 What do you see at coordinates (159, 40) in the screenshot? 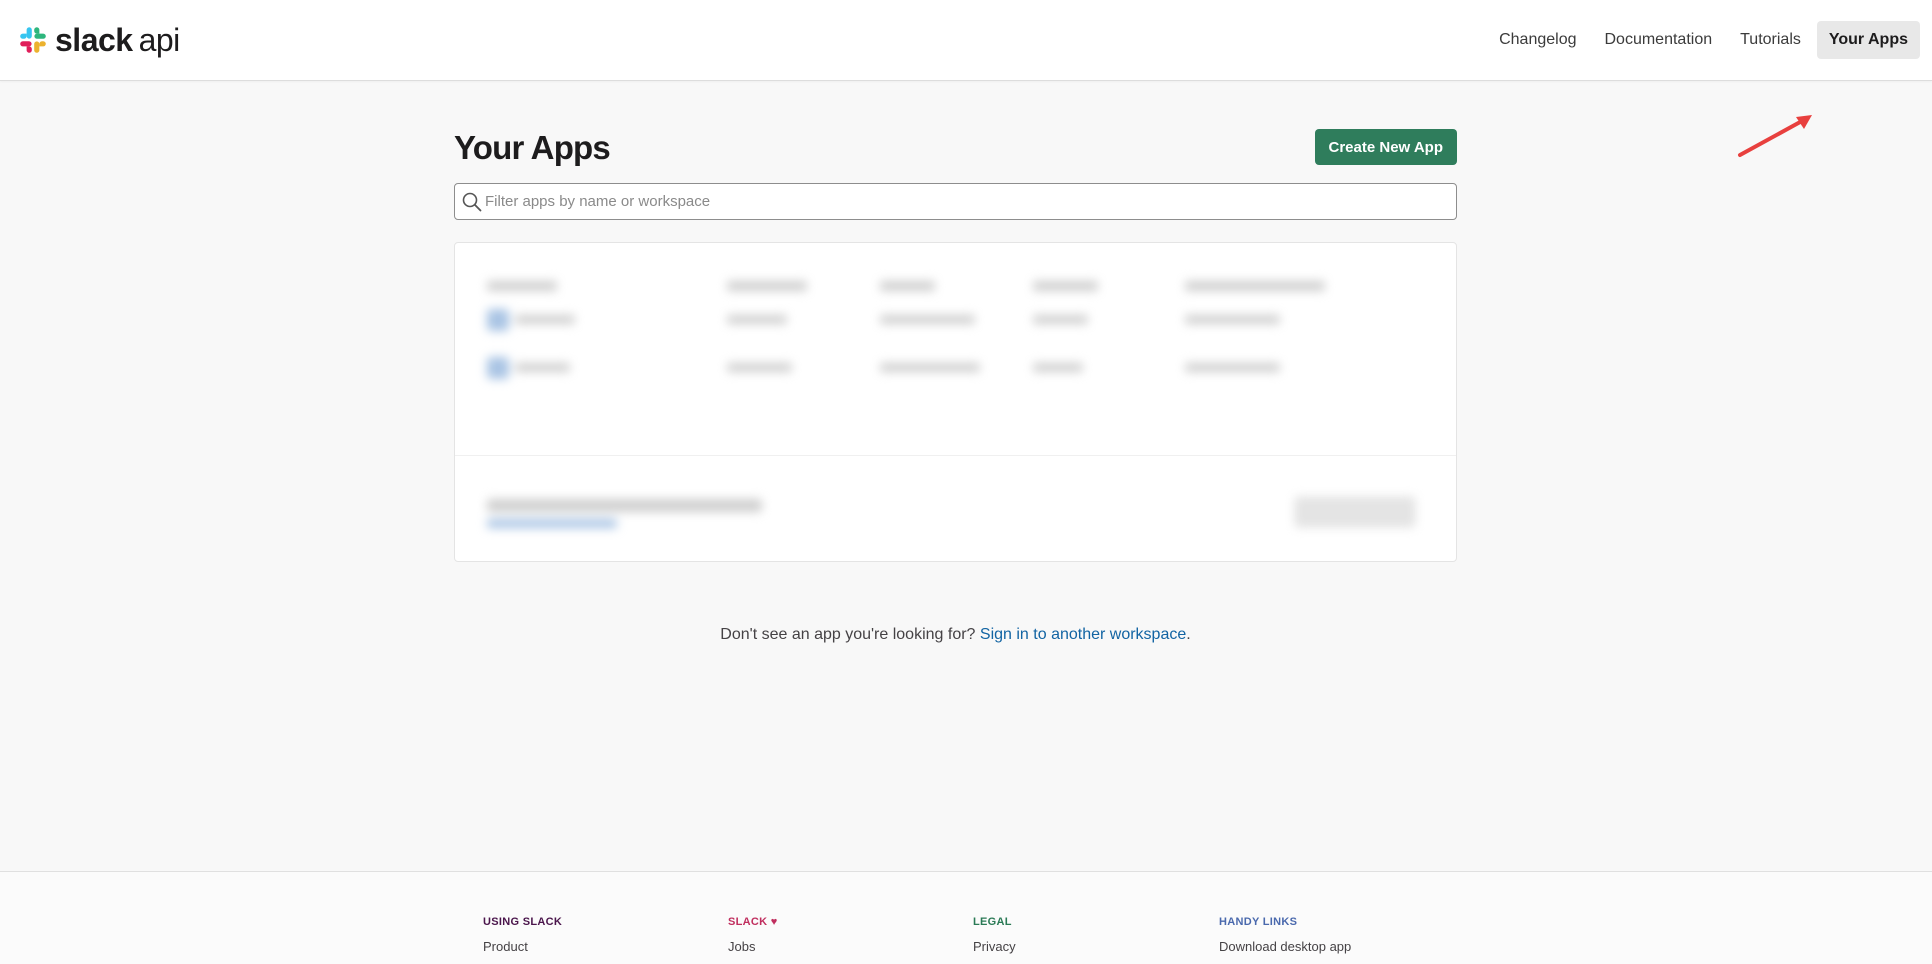
I see `brand-light: api` at bounding box center [159, 40].